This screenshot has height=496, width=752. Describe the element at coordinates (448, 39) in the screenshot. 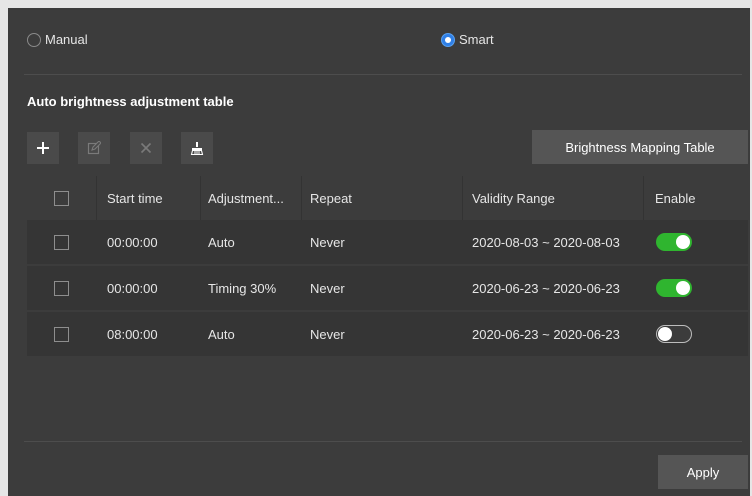

I see `smart-radio` at that location.